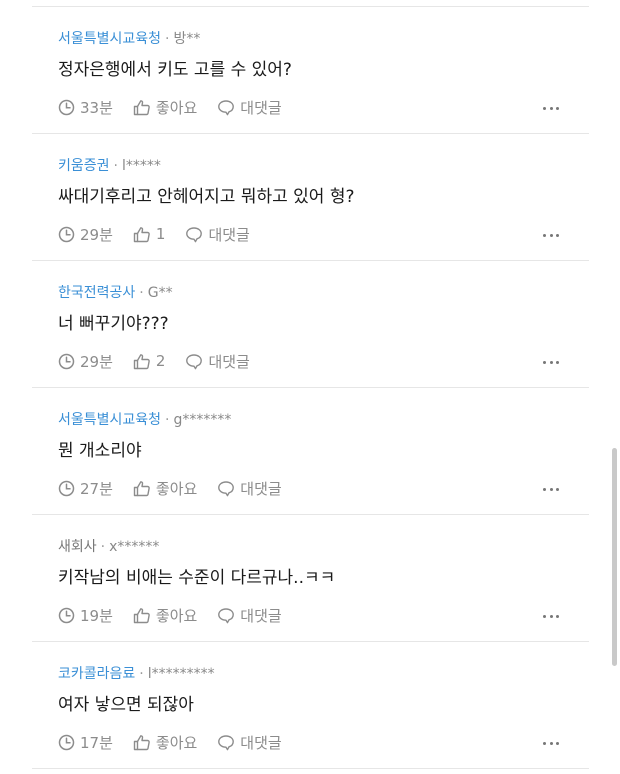 This screenshot has height=774, width=620. I want to click on company-name: 키움증권, so click(84, 166).